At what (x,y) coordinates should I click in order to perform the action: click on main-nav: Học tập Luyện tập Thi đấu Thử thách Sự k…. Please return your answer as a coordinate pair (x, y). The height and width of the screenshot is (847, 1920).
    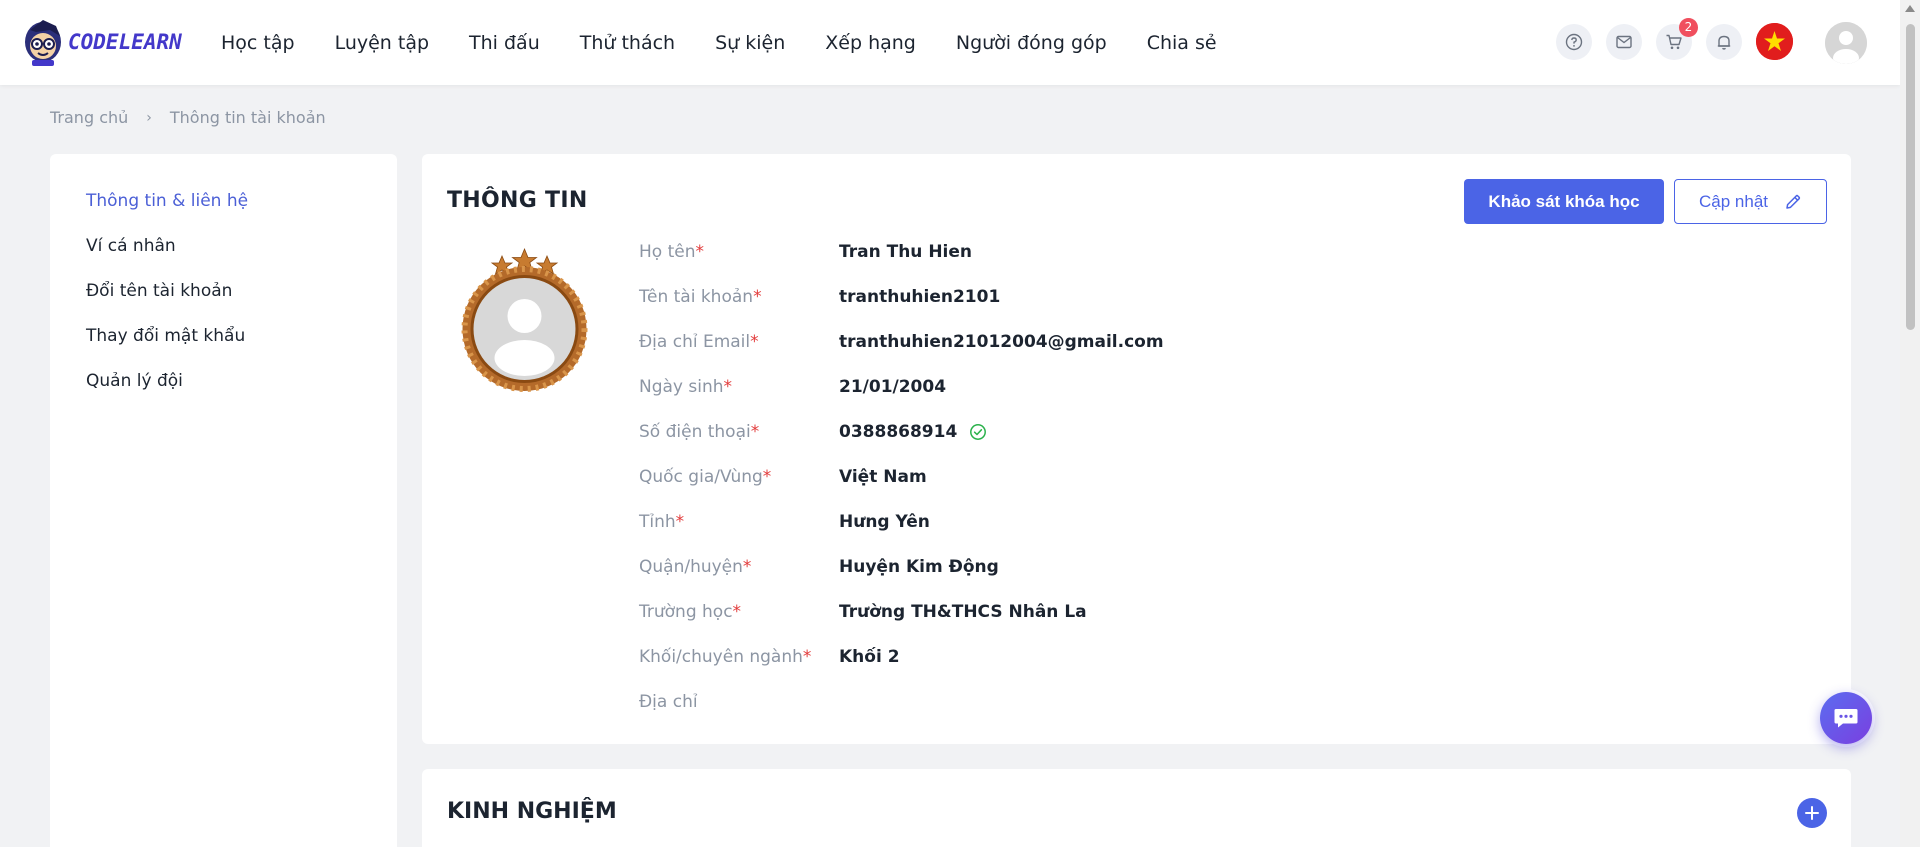
    Looking at the image, I should click on (739, 42).